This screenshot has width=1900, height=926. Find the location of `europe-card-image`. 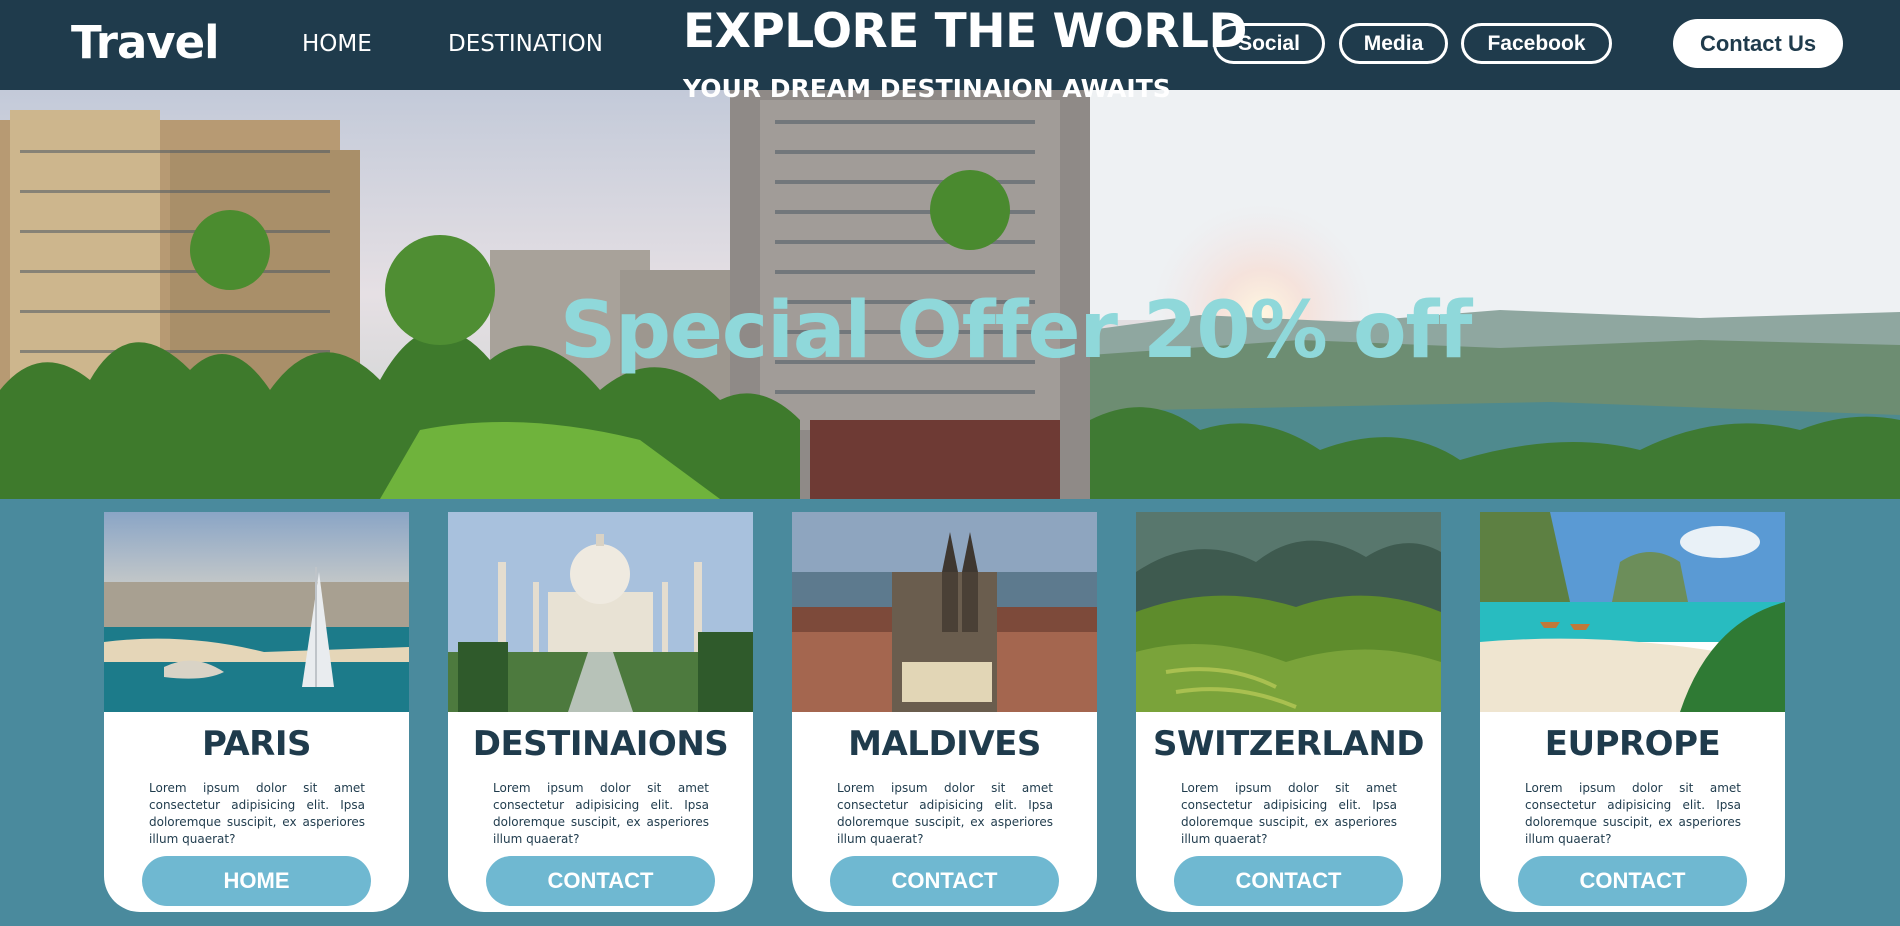

europe-card-image is located at coordinates (1632, 612).